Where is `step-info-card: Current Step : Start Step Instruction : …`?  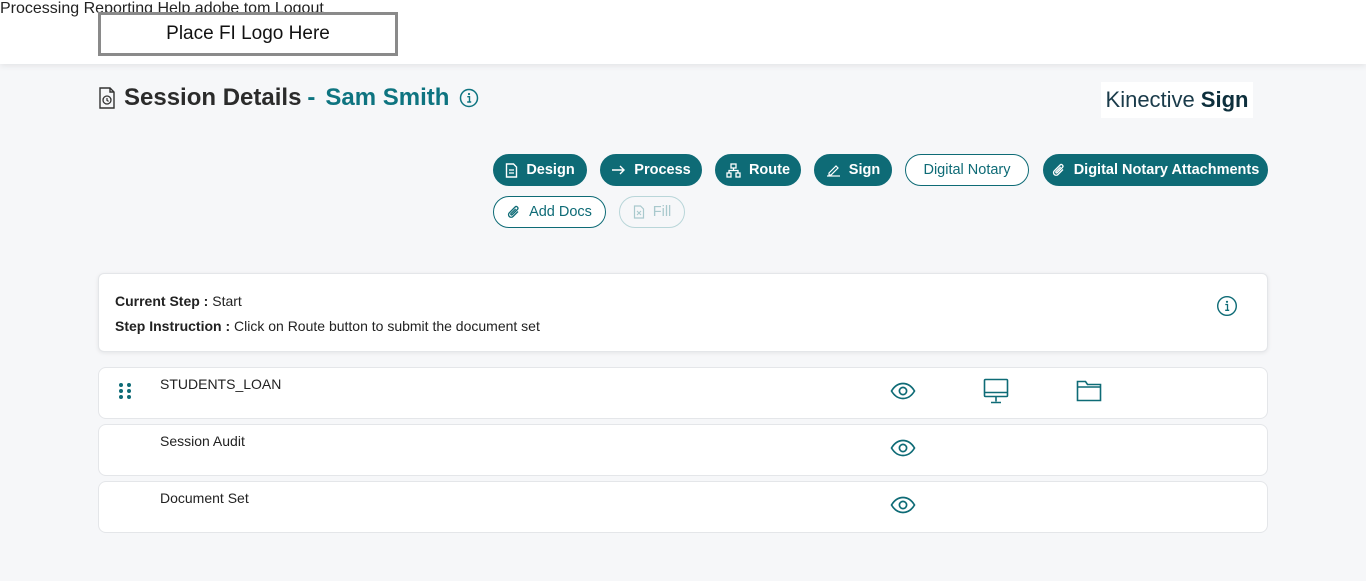 step-info-card: Current Step : Start Step Instruction : … is located at coordinates (683, 312).